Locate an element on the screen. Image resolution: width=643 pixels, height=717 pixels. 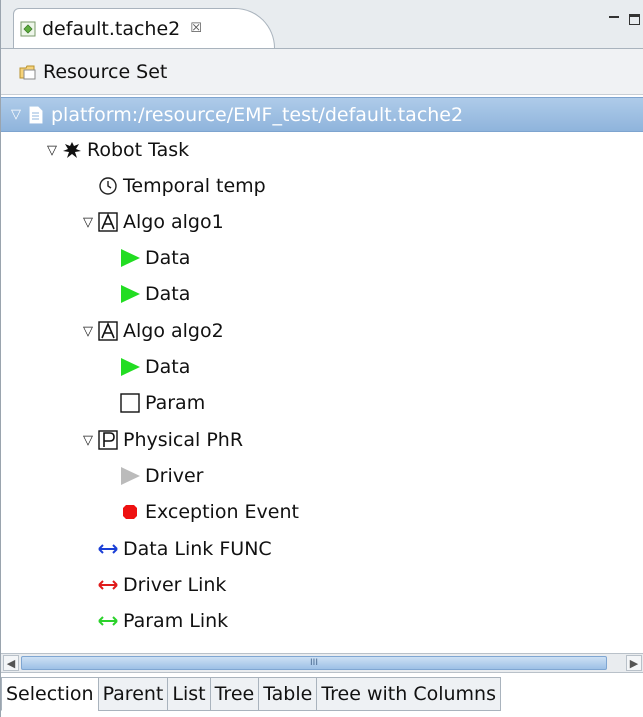
editor-tab-strip: default.tache2 ☒ is located at coordinates (322, 24).